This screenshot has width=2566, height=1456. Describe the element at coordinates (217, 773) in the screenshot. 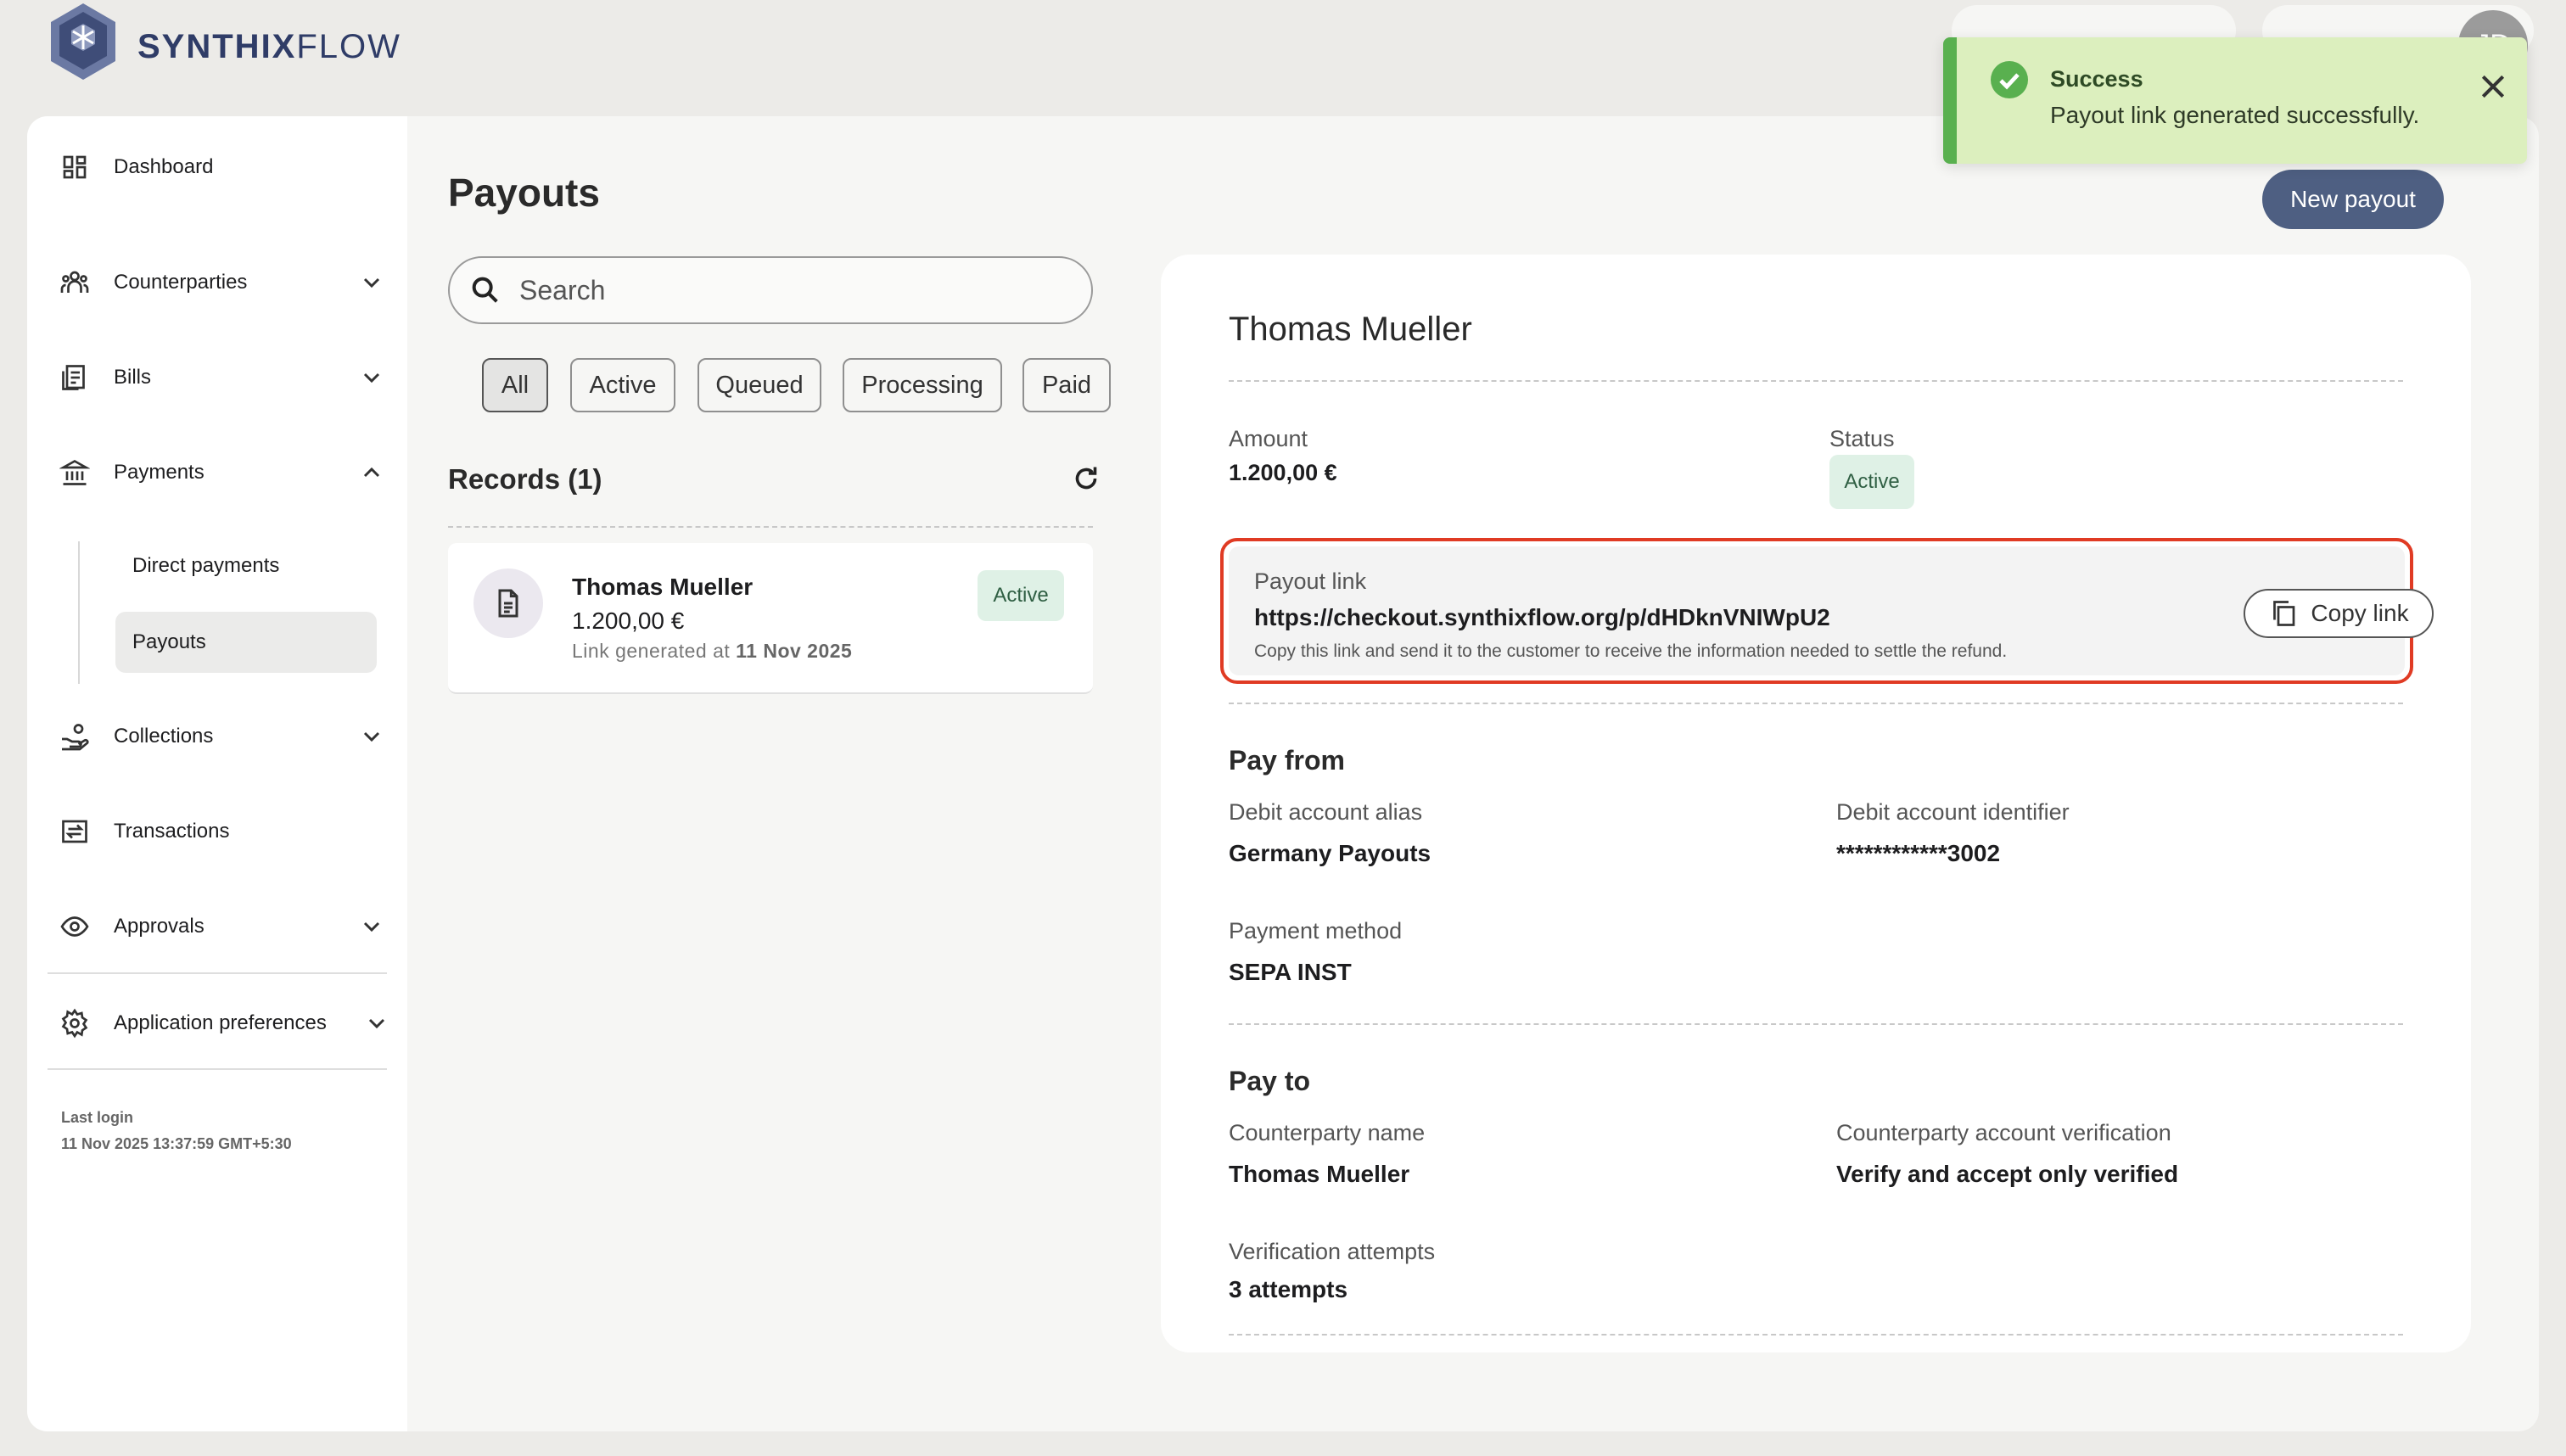

I see `sidebar: Dashboard Counterparties Bills Payments` at that location.